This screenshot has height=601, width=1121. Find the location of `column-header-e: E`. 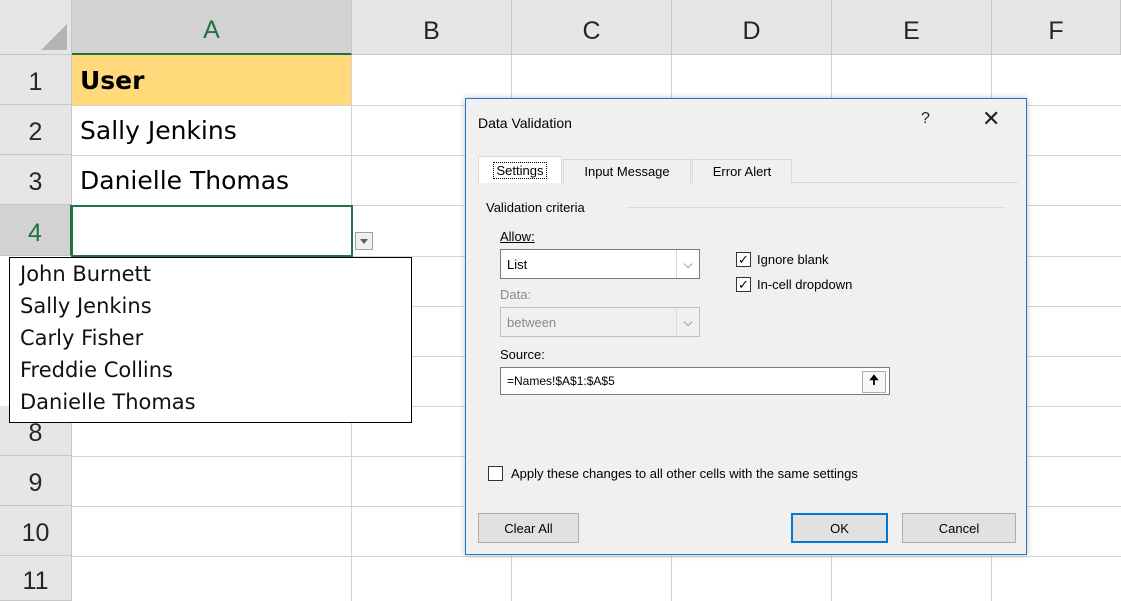

column-header-e: E is located at coordinates (912, 27).